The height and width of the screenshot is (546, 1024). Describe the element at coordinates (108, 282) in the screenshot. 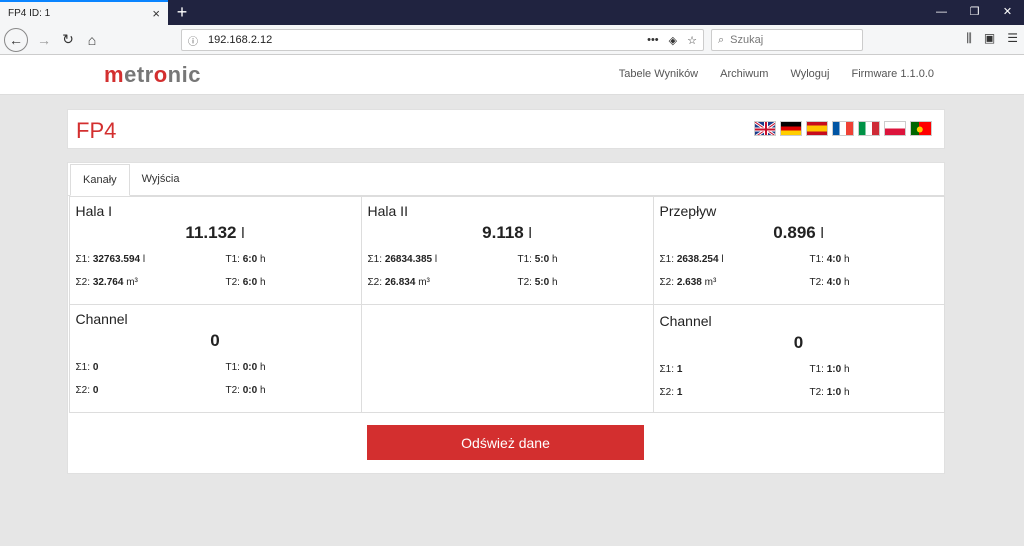

I see `sum2-value: 32.764` at that location.